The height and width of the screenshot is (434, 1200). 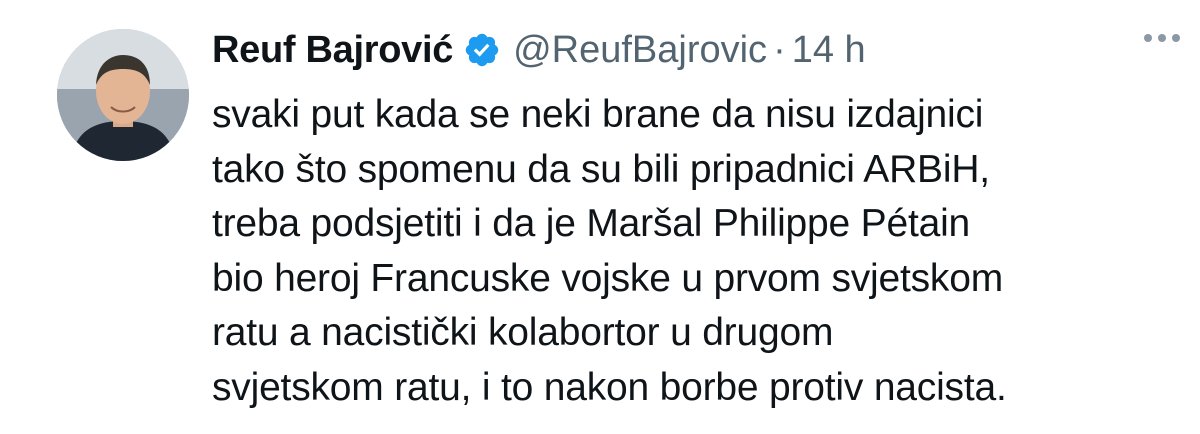 I want to click on author-name: Reuf Bajrović, so click(x=332, y=50).